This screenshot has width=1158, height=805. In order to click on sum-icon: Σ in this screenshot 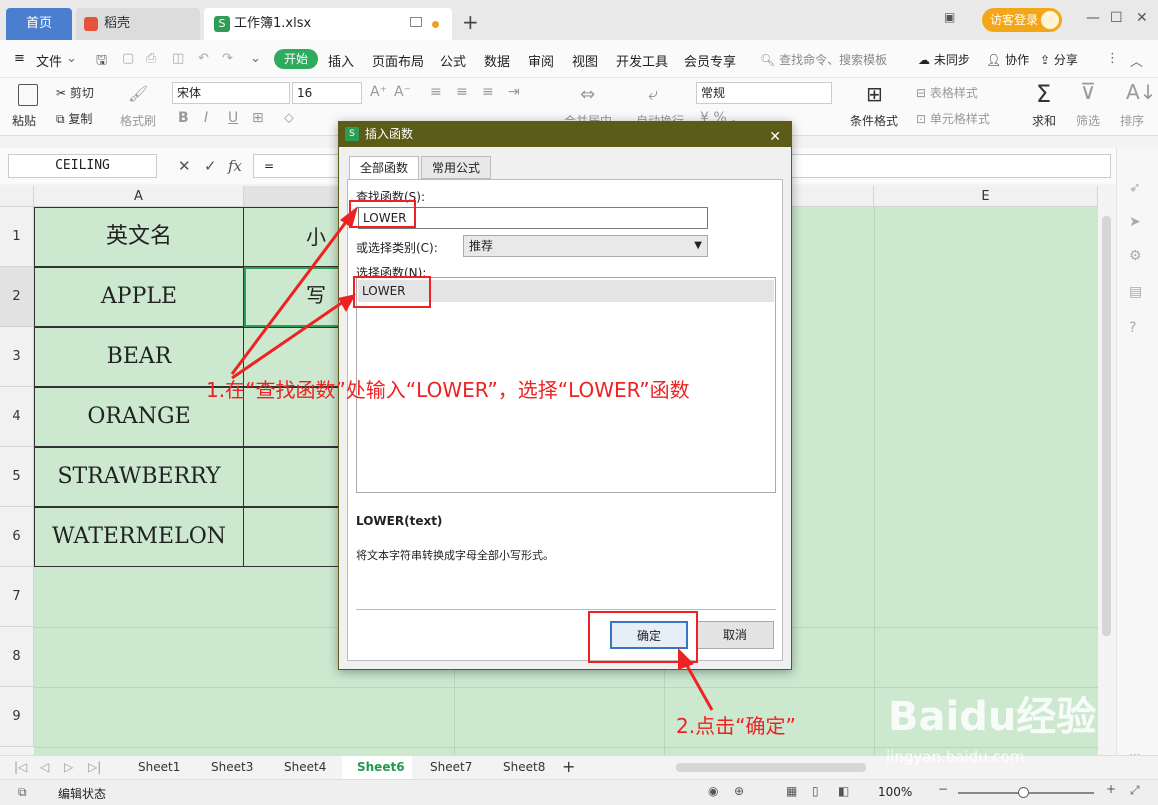, I will do `click(1043, 94)`.